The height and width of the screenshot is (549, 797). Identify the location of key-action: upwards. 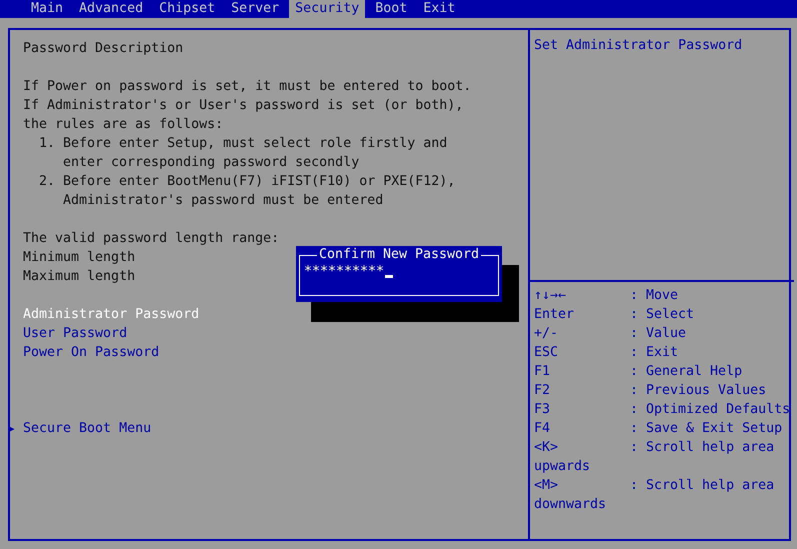
(562, 467).